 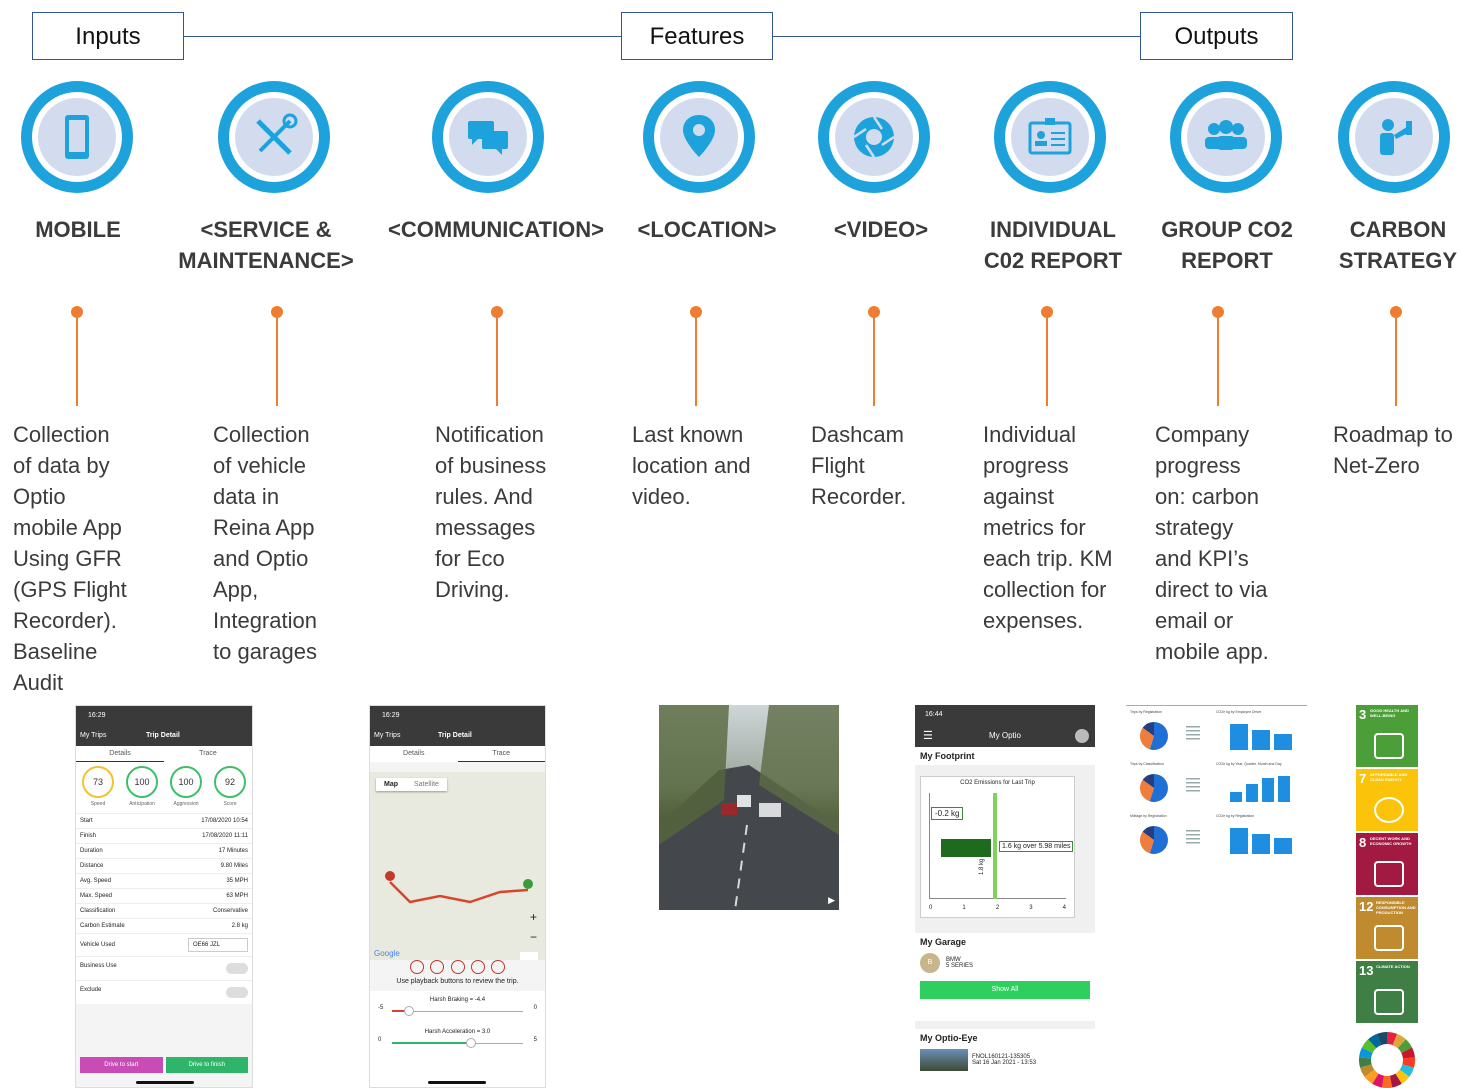 What do you see at coordinates (457, 1032) in the screenshot?
I see `acceleration-label: Harsh Acceleration = 3.0` at bounding box center [457, 1032].